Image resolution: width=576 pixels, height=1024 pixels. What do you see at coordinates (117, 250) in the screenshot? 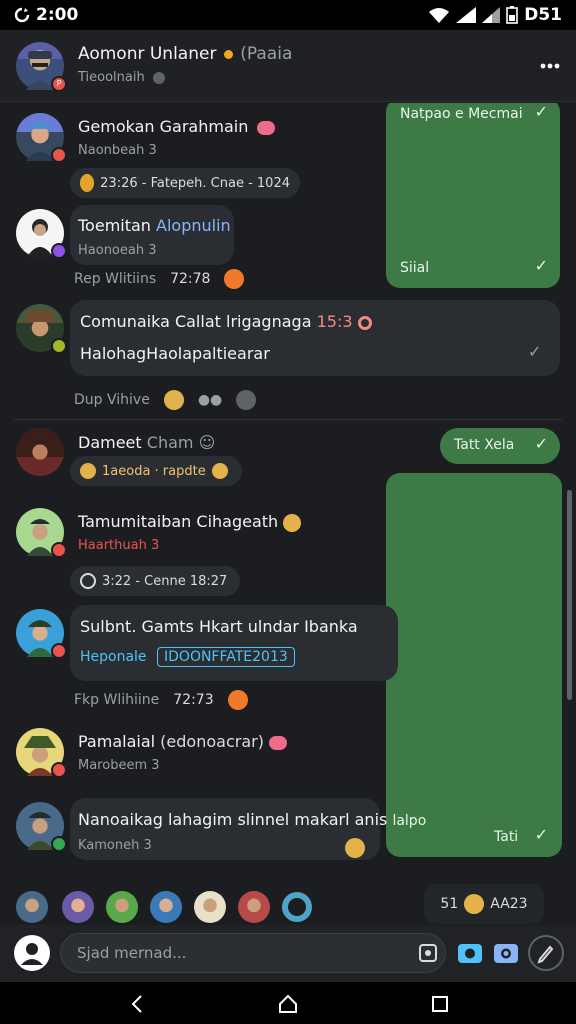
I see `contact-status: Haonoeah 3` at bounding box center [117, 250].